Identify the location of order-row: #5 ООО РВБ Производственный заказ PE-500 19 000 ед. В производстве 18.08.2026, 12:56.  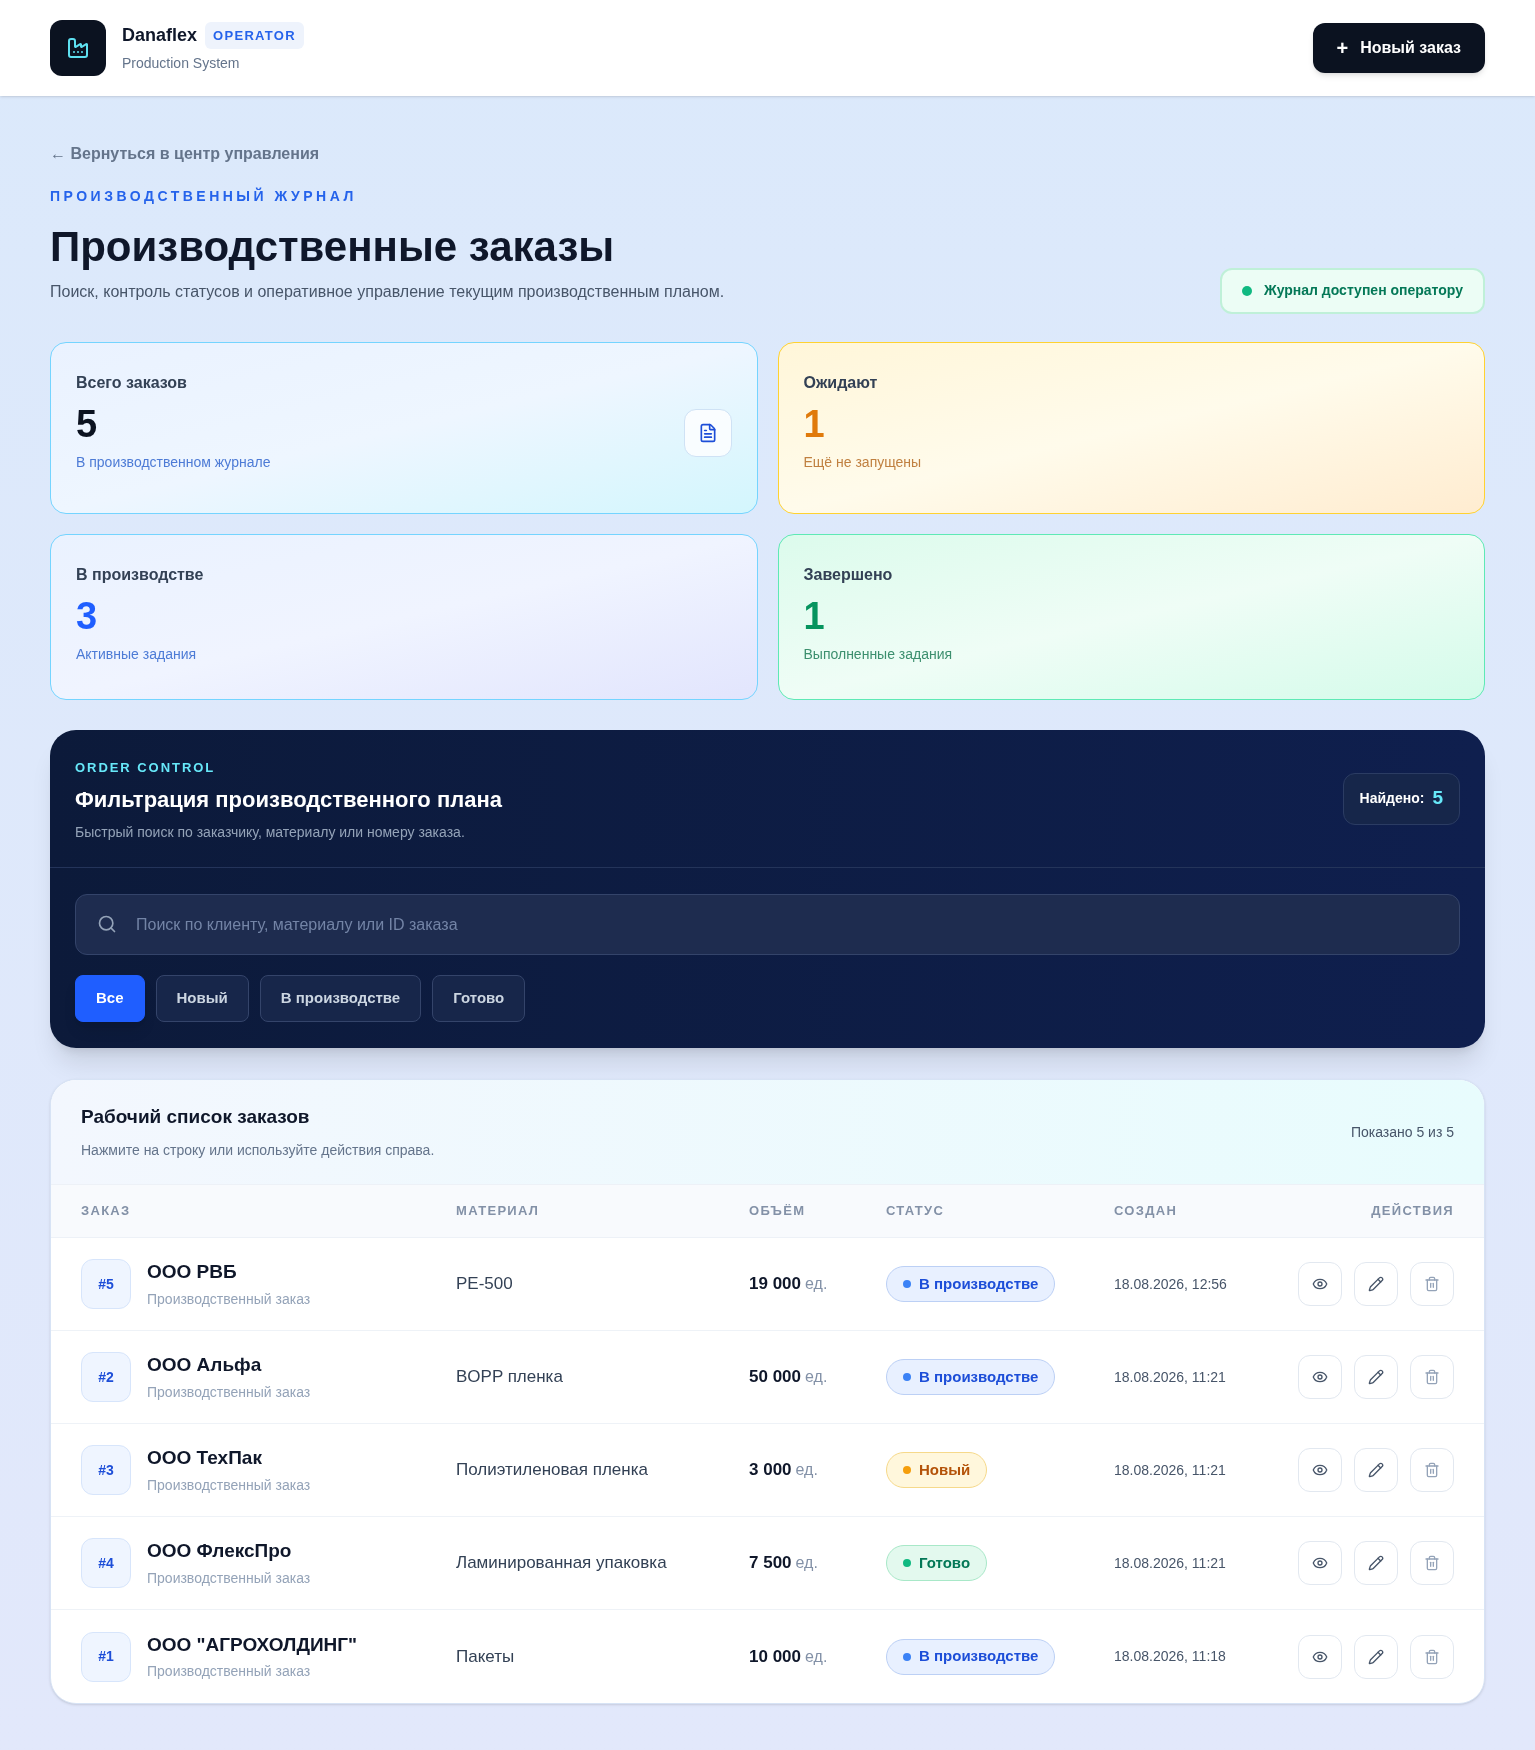
(767, 1284).